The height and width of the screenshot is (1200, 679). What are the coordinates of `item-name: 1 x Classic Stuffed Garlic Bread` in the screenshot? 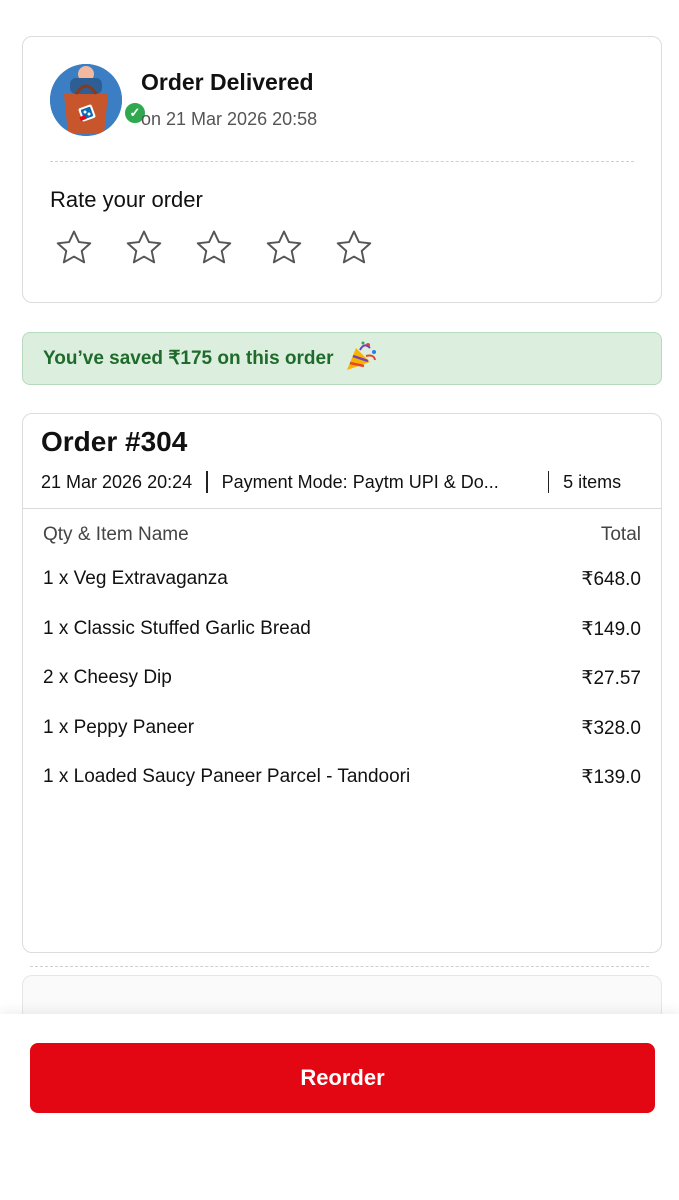 It's located at (177, 628).